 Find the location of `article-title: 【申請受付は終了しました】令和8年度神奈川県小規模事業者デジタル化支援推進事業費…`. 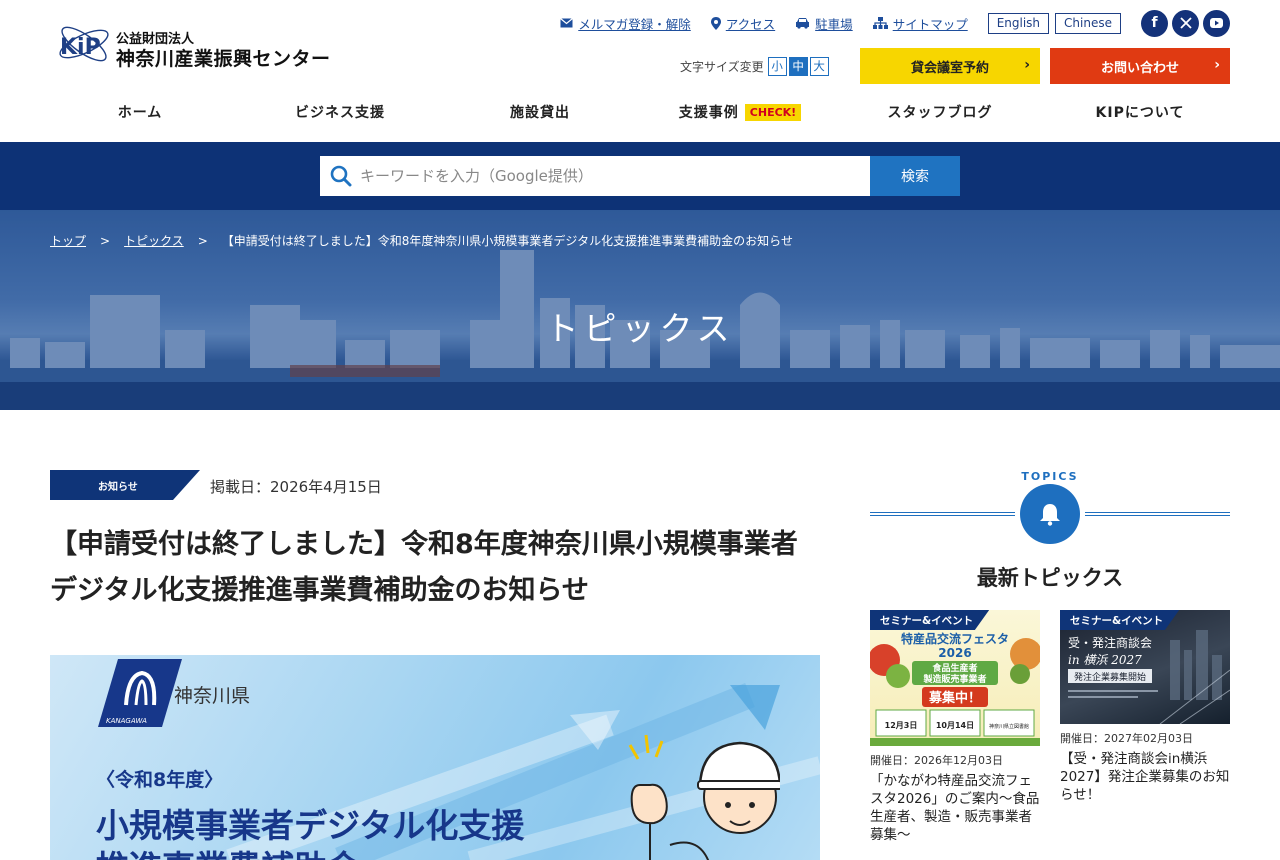

article-title: 【申請受付は終了しました】令和8年度神奈川県小規模事業者デジタル化支援推進事業費… is located at coordinates (424, 567).